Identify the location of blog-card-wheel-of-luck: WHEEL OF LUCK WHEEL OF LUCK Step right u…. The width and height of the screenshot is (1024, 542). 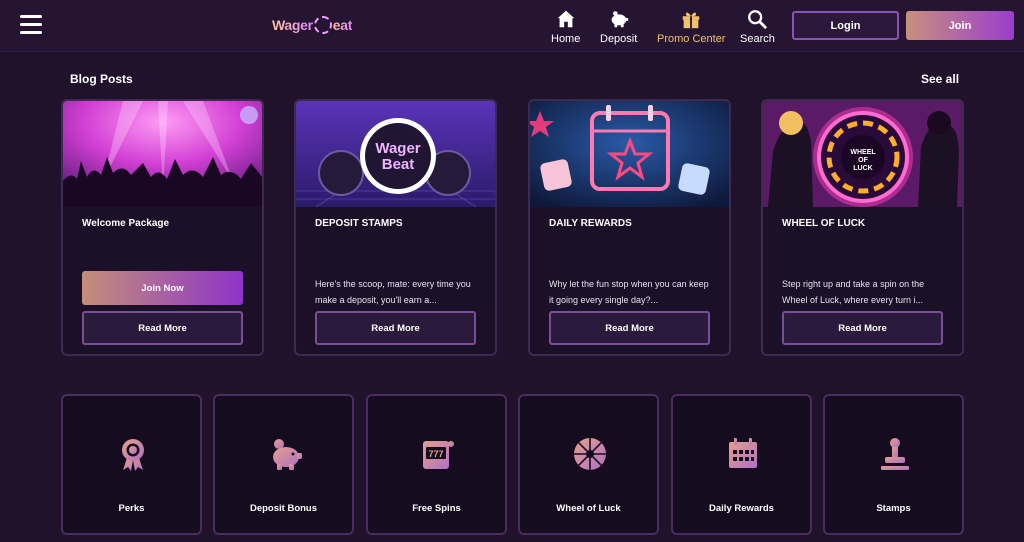
(862, 227).